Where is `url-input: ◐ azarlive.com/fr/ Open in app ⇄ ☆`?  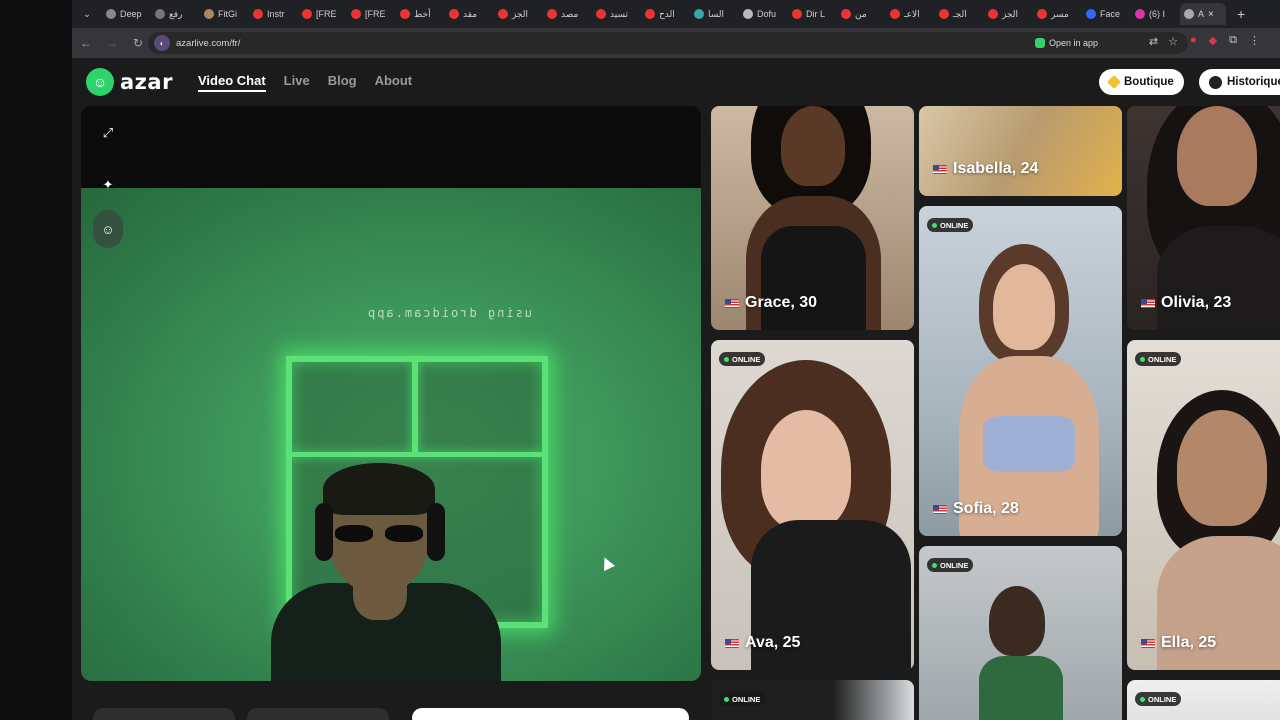 url-input: ◐ azarlive.com/fr/ Open in app ⇄ ☆ is located at coordinates (668, 43).